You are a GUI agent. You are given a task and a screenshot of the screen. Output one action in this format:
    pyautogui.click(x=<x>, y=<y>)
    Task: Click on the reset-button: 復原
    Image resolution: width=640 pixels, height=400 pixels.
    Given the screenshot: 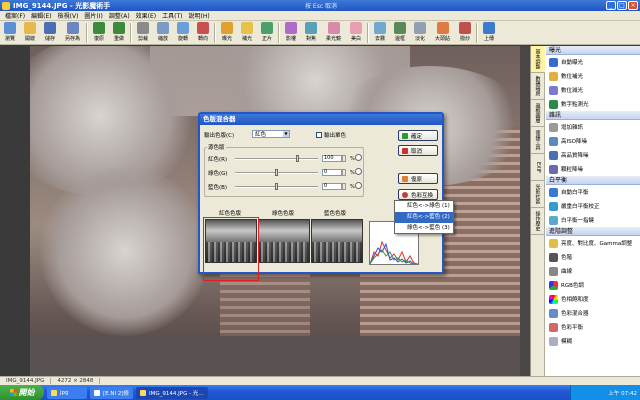 What is the action you would take?
    pyautogui.click(x=418, y=178)
    